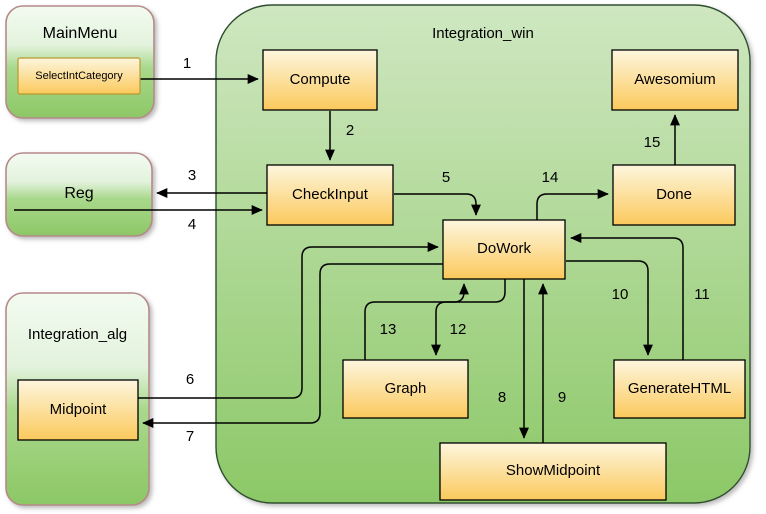 The height and width of the screenshot is (514, 766). What do you see at coordinates (78, 410) in the screenshot?
I see `node-midpoint-shape` at bounding box center [78, 410].